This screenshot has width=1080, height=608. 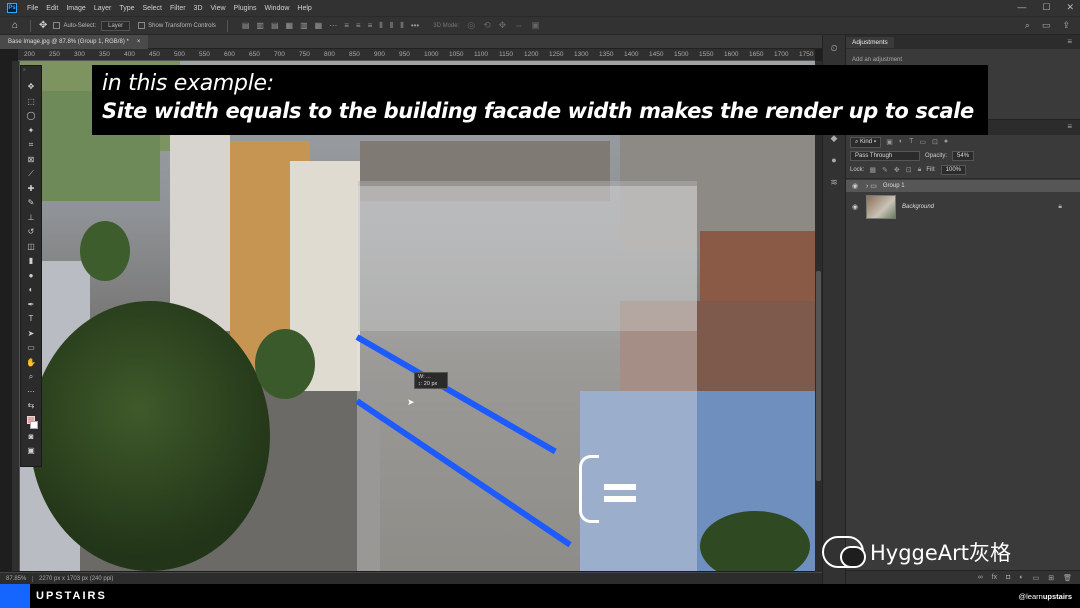 I want to click on scrollbar-thumb, so click(x=818, y=376).